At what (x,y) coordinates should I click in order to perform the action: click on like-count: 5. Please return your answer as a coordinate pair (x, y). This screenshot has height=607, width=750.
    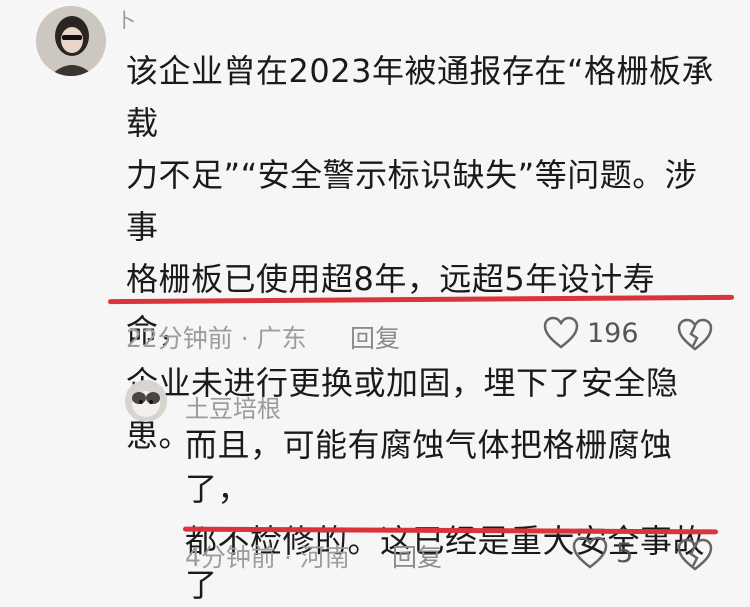
    Looking at the image, I should click on (625, 553).